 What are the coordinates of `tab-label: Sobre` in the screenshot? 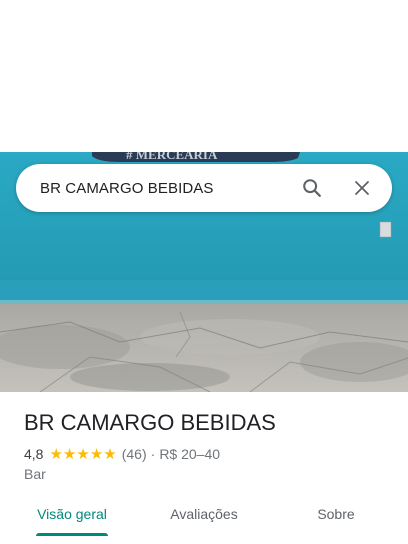 It's located at (336, 514).